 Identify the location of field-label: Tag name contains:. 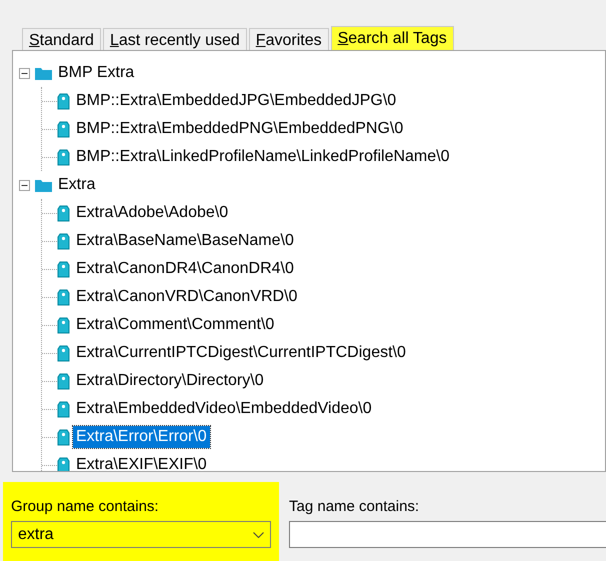
(354, 507).